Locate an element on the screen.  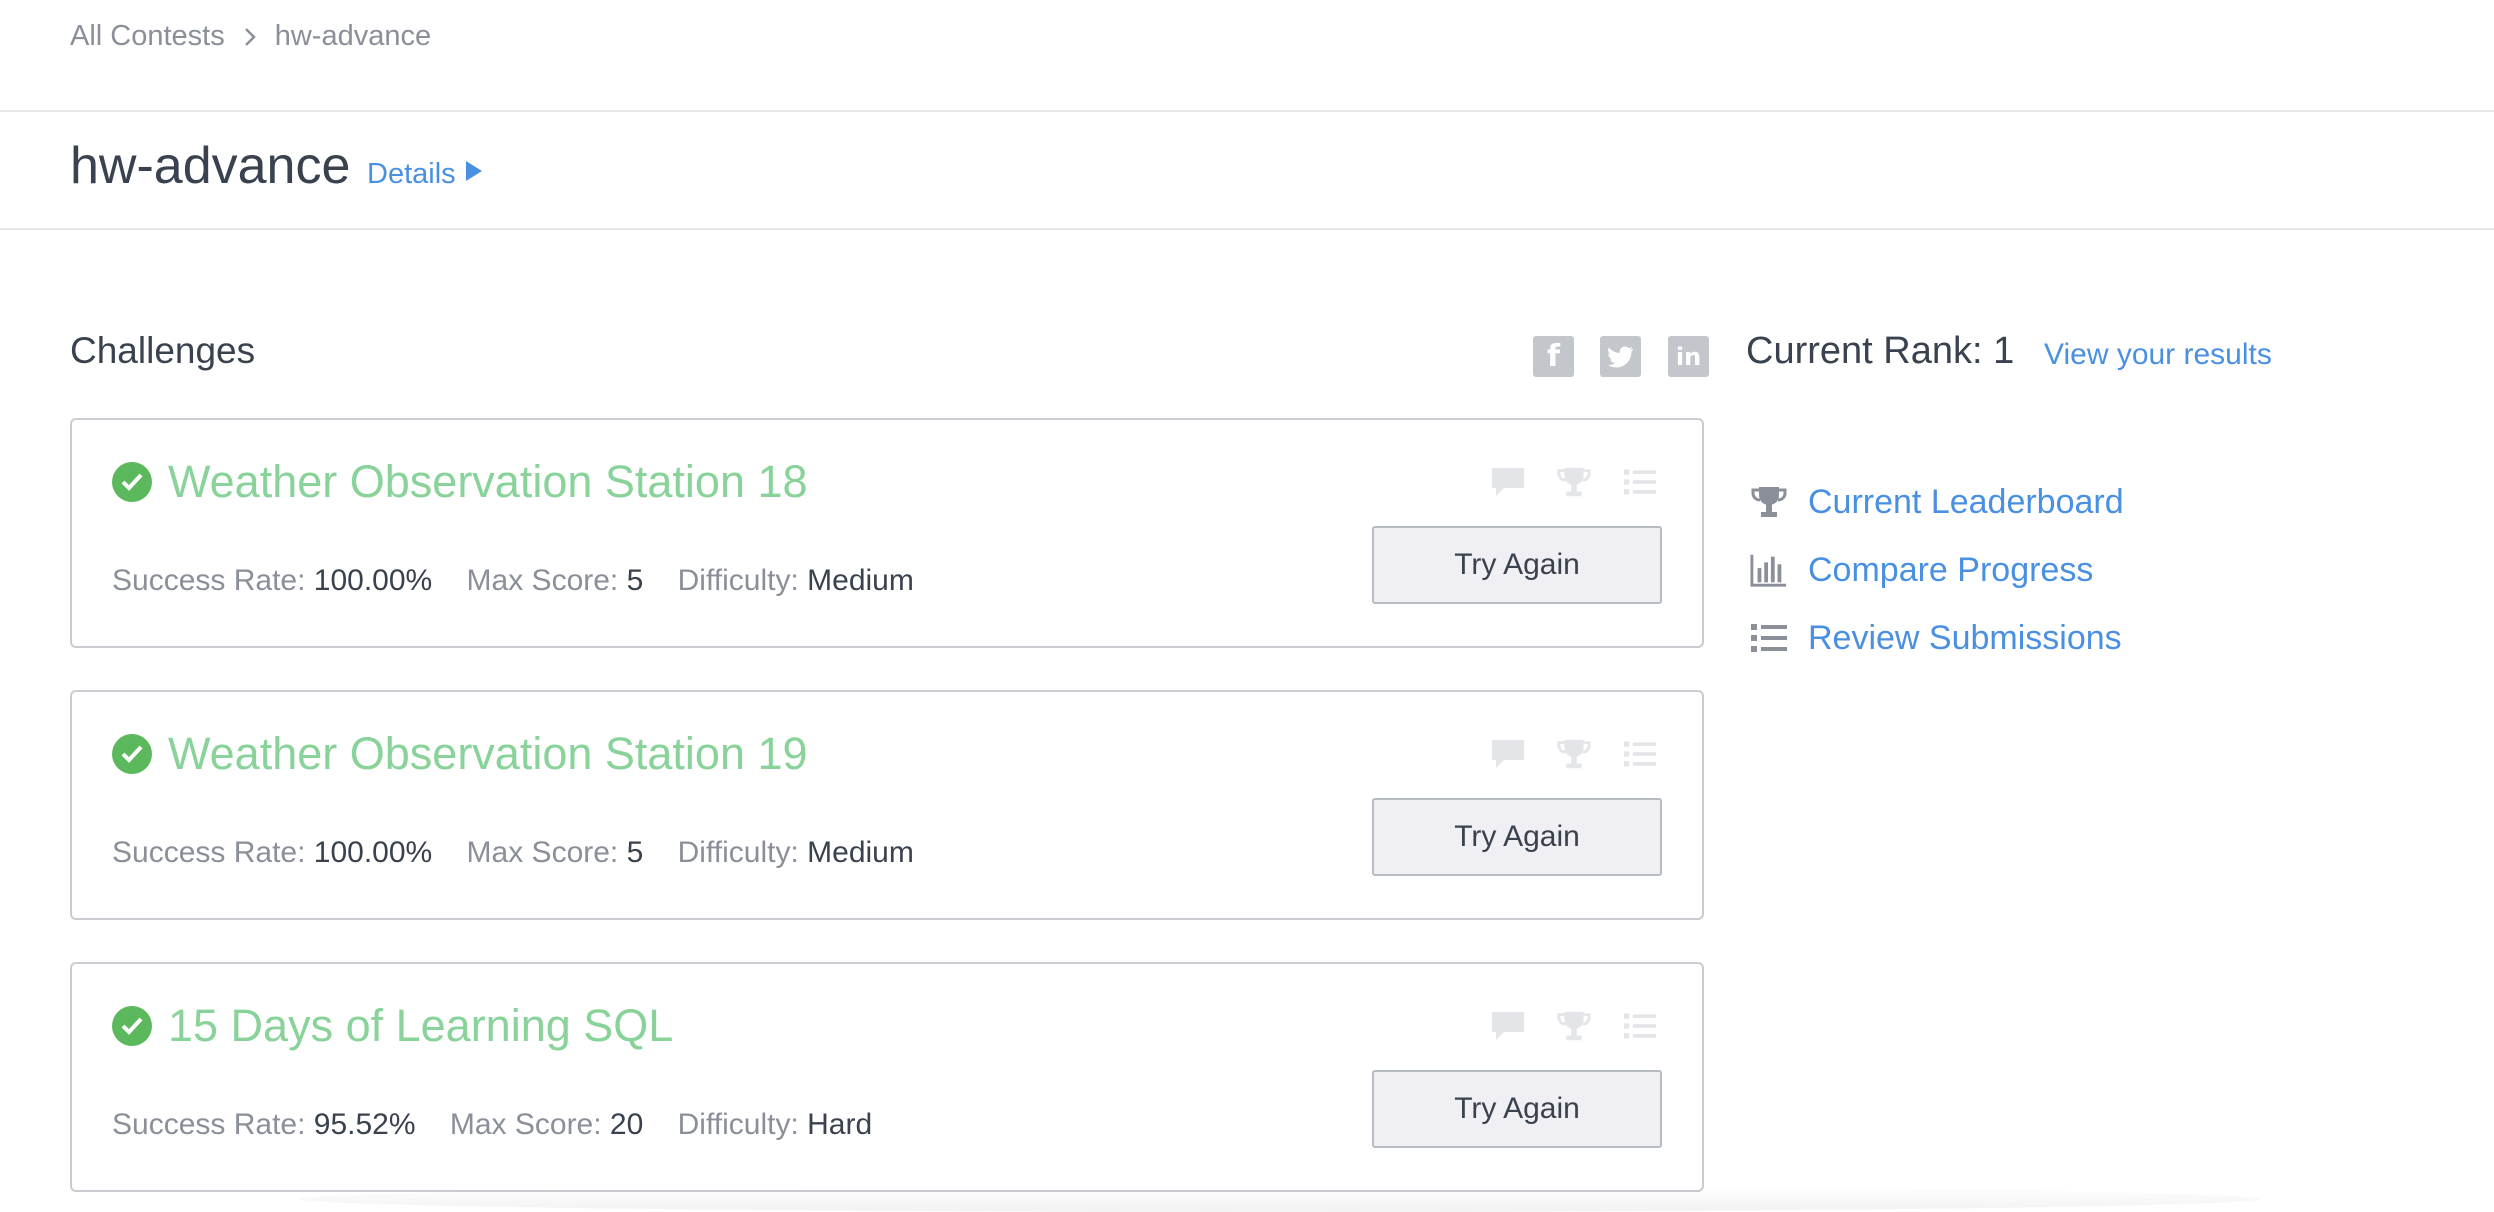
facebook-icon: f is located at coordinates (1553, 356).